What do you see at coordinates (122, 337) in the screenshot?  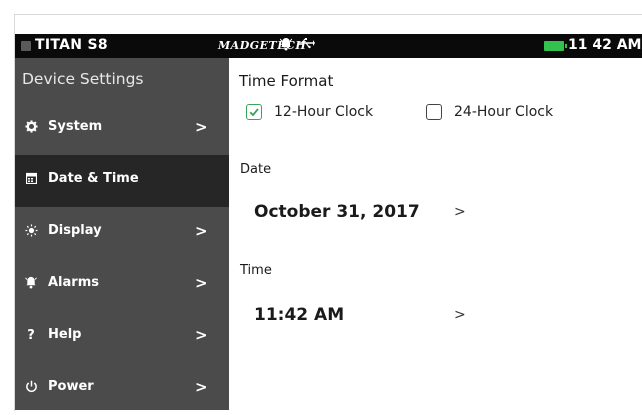 I see `sidebar-item-help: ? Help >` at bounding box center [122, 337].